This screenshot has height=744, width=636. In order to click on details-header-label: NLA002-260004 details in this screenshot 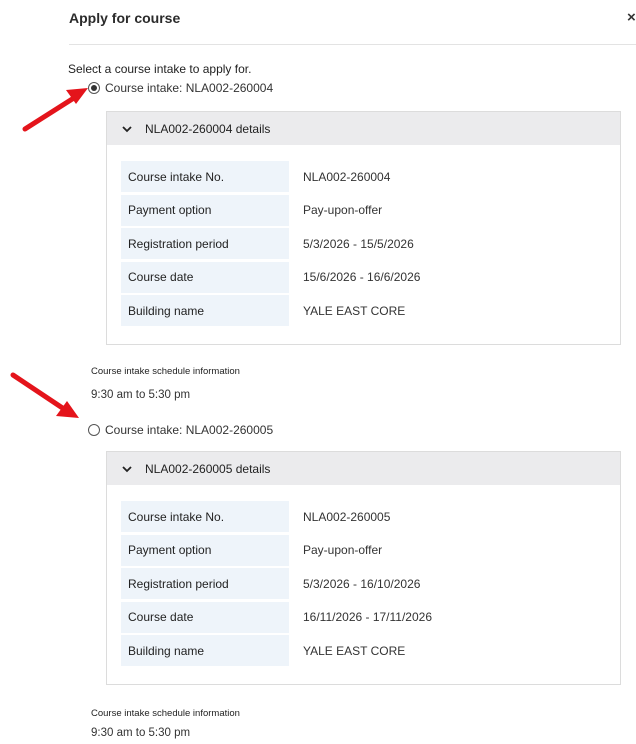, I will do `click(208, 128)`.